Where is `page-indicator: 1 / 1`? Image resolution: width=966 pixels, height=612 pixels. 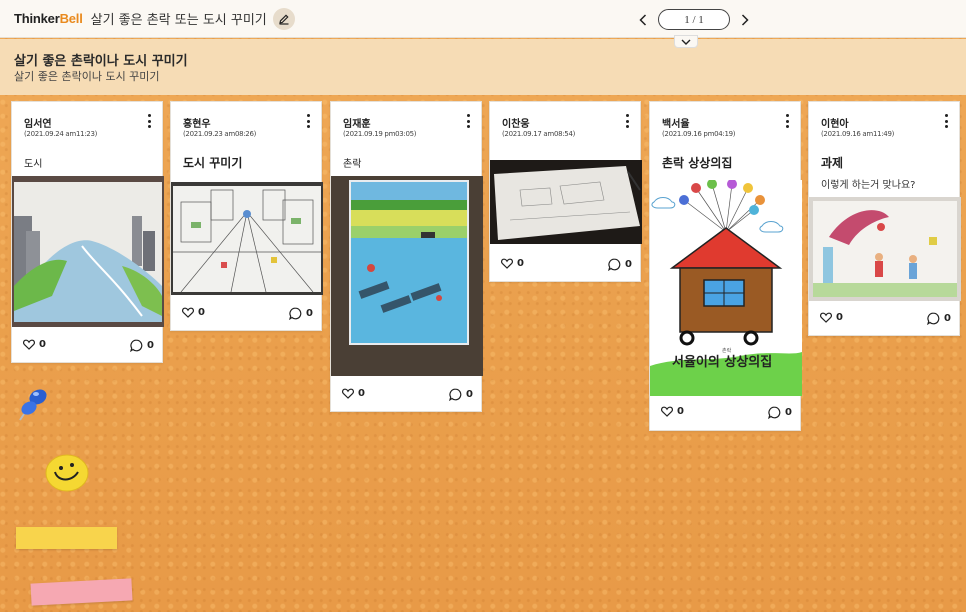 page-indicator: 1 / 1 is located at coordinates (694, 19).